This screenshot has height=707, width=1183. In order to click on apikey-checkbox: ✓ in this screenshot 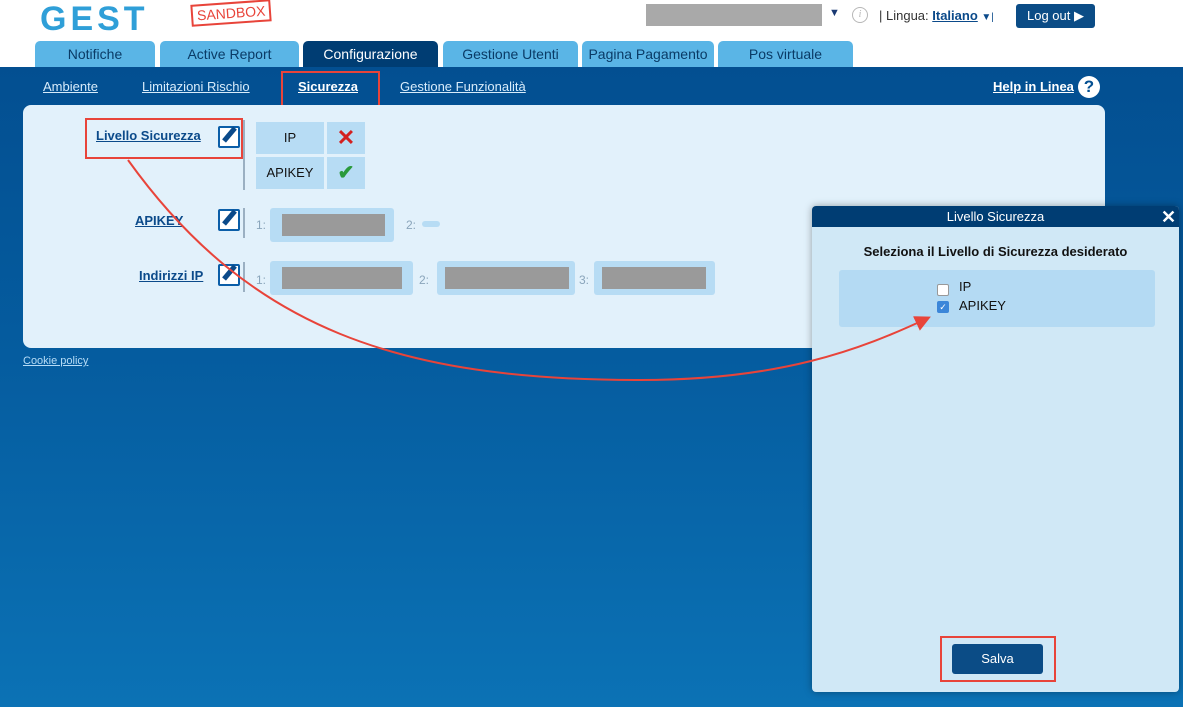, I will do `click(943, 307)`.